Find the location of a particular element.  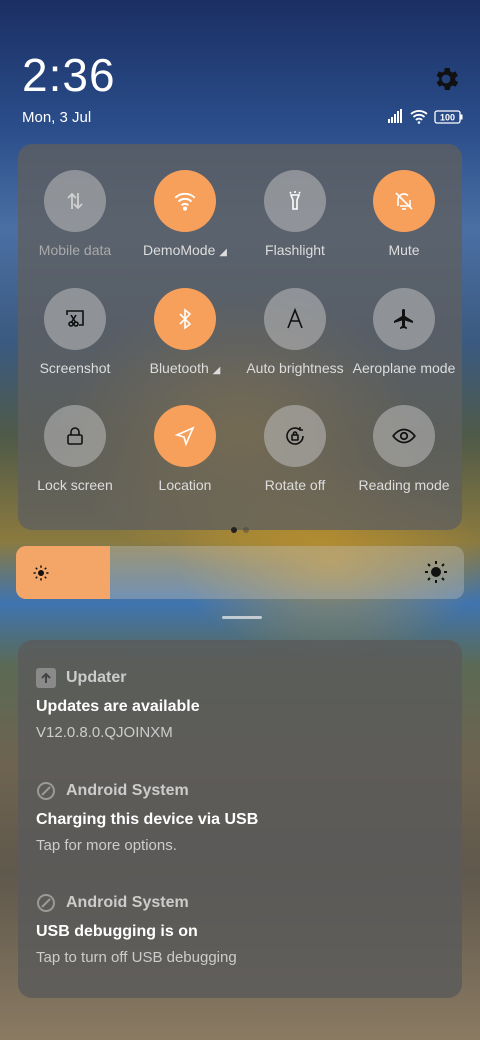

tile-label: Reading mode is located at coordinates (404, 485).